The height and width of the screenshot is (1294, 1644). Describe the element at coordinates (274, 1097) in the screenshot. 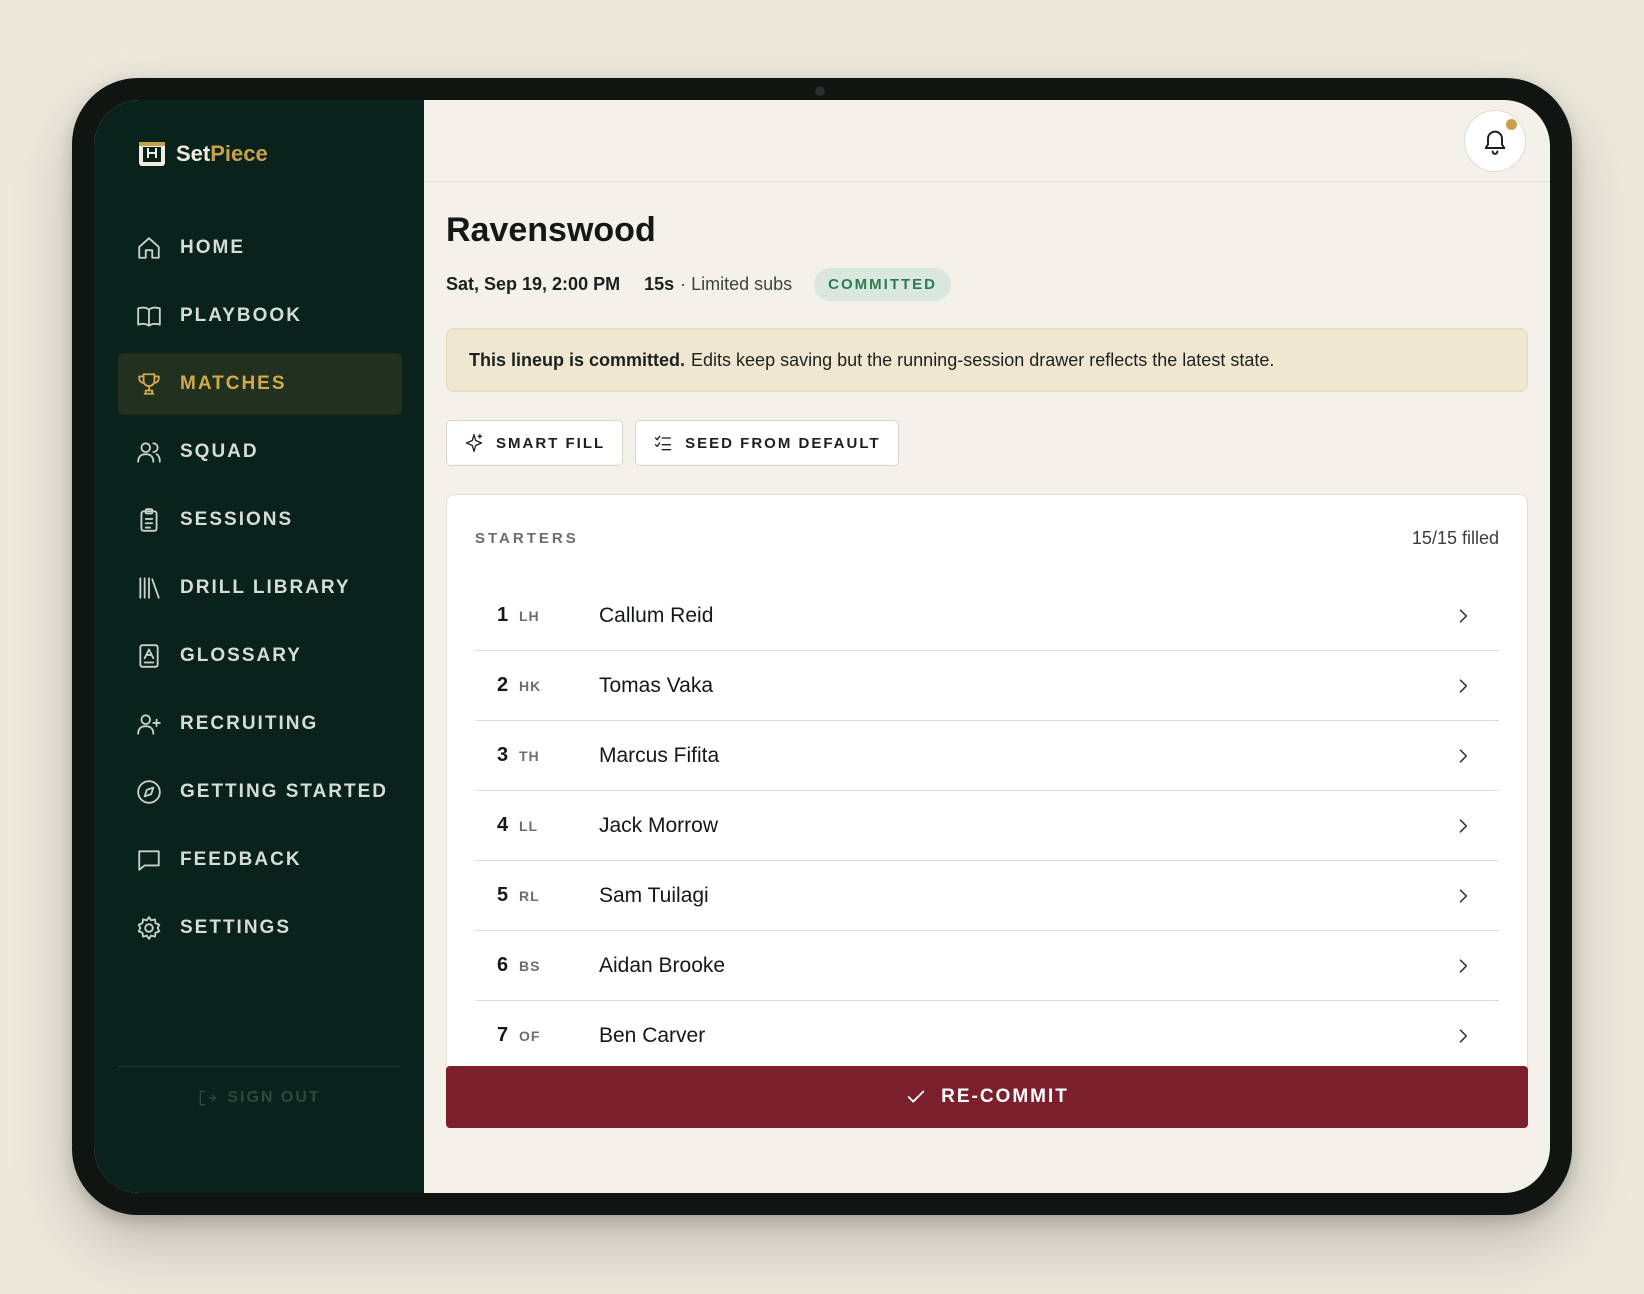

I see `sign-out-label: SIGN OUT` at that location.